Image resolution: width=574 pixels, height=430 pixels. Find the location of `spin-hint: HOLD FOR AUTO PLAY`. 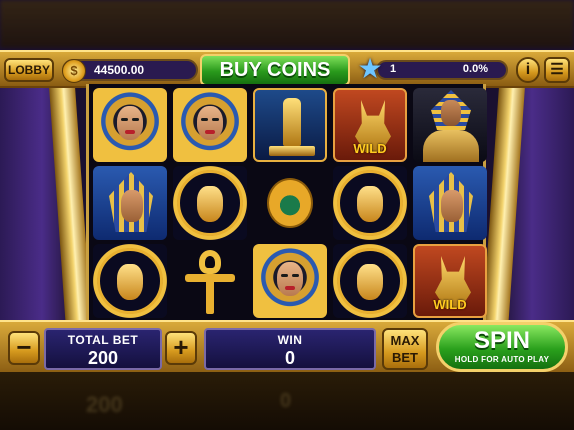

spin-hint: HOLD FOR AUTO PLAY is located at coordinates (502, 359).